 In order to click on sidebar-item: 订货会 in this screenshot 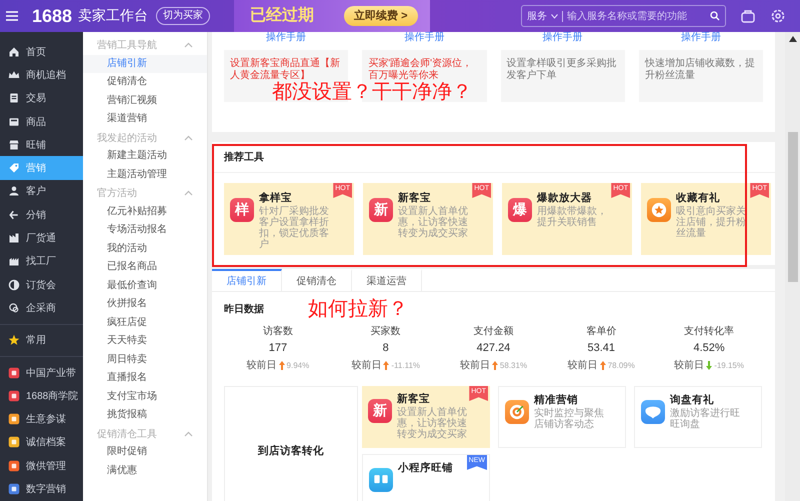, I will do `click(41, 284)`.